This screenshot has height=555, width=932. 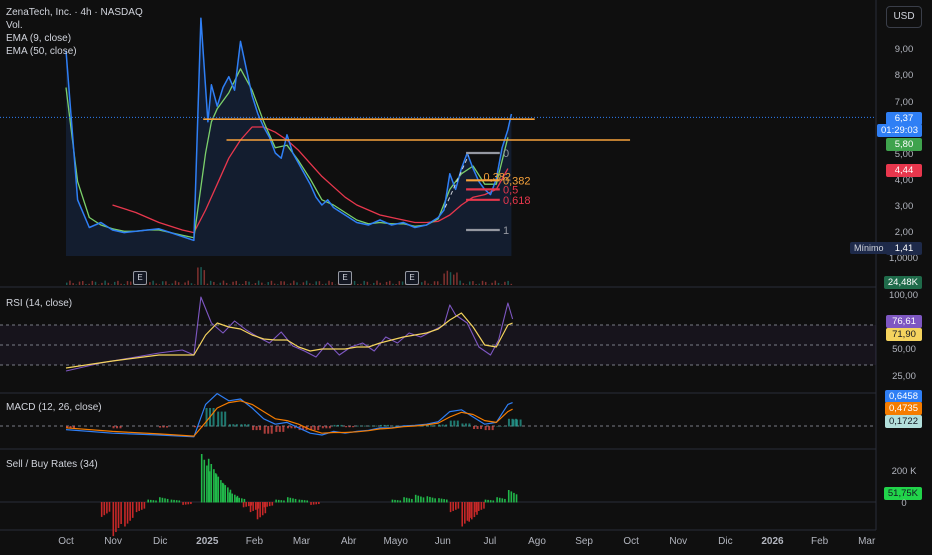 What do you see at coordinates (904, 49) in the screenshot?
I see `price-axis-label: 9,00` at bounding box center [904, 49].